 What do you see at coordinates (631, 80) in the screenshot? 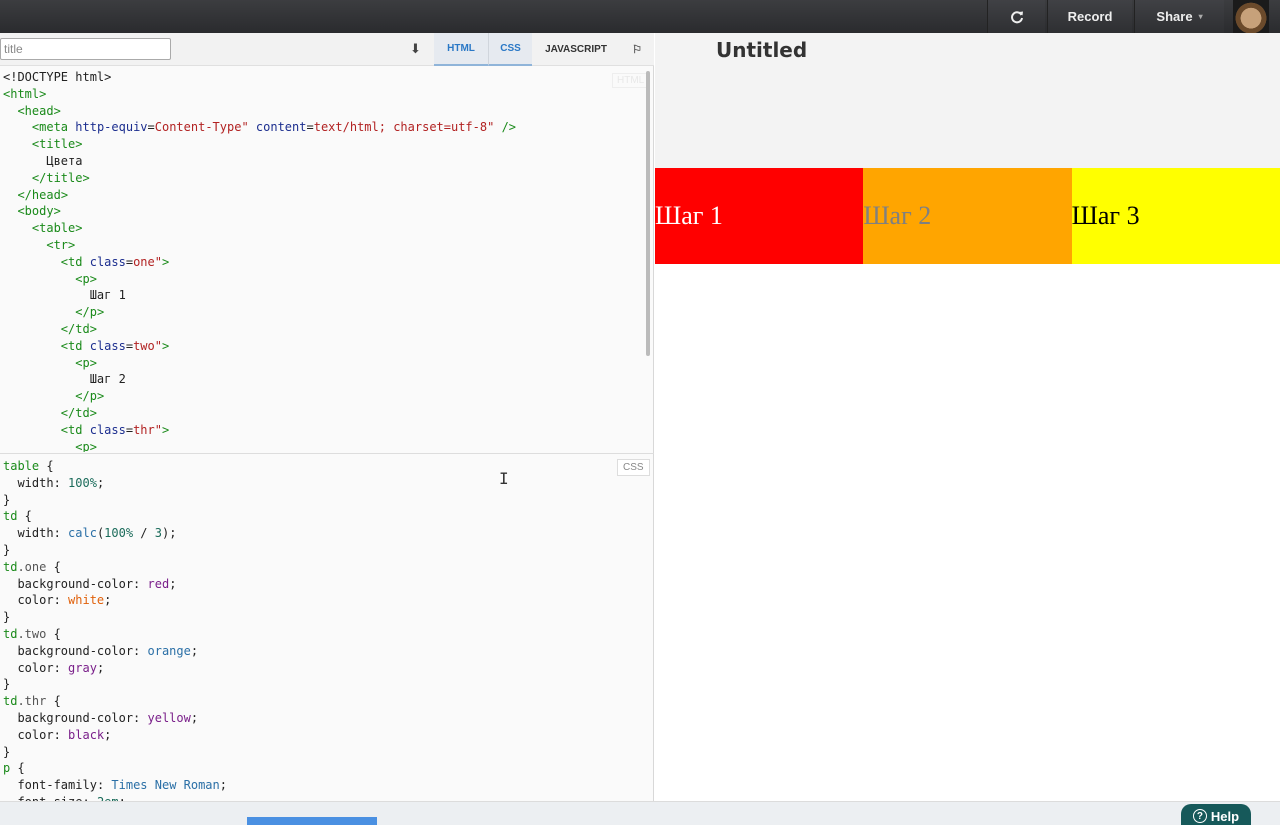
I see `html-badge: HTML` at bounding box center [631, 80].